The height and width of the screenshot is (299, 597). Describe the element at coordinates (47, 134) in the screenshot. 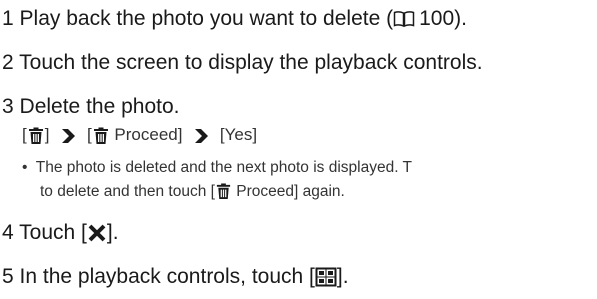

I see `sequence-bracket-close: ]` at that location.